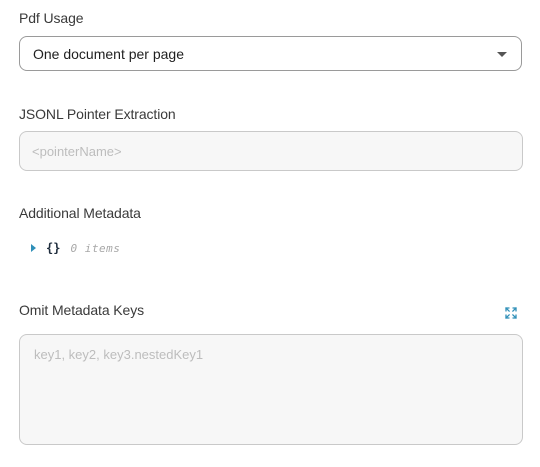 The width and height of the screenshot is (540, 467). What do you see at coordinates (511, 313) in the screenshot?
I see `expand-icon` at bounding box center [511, 313].